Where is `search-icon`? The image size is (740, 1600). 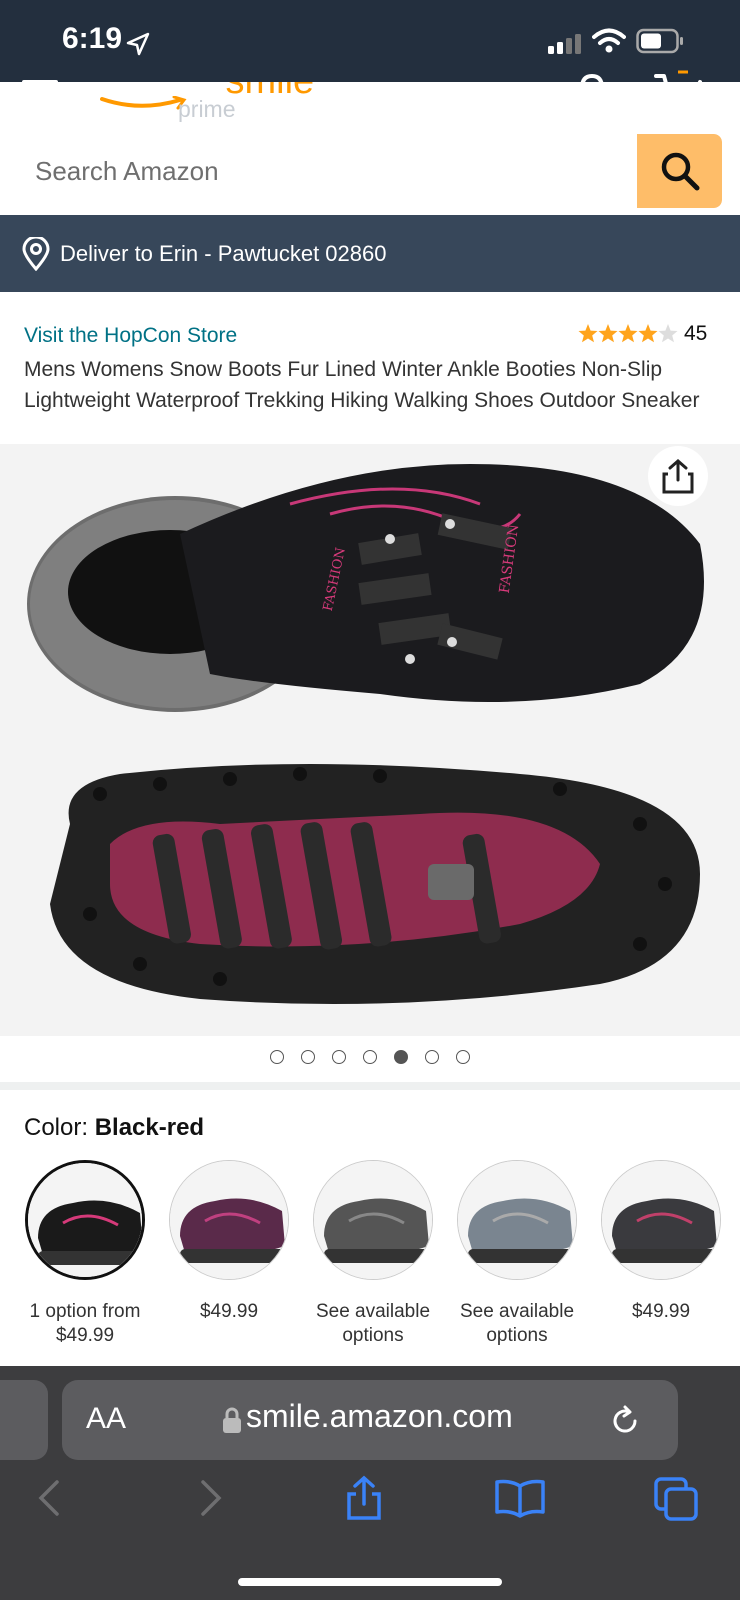 search-icon is located at coordinates (680, 171).